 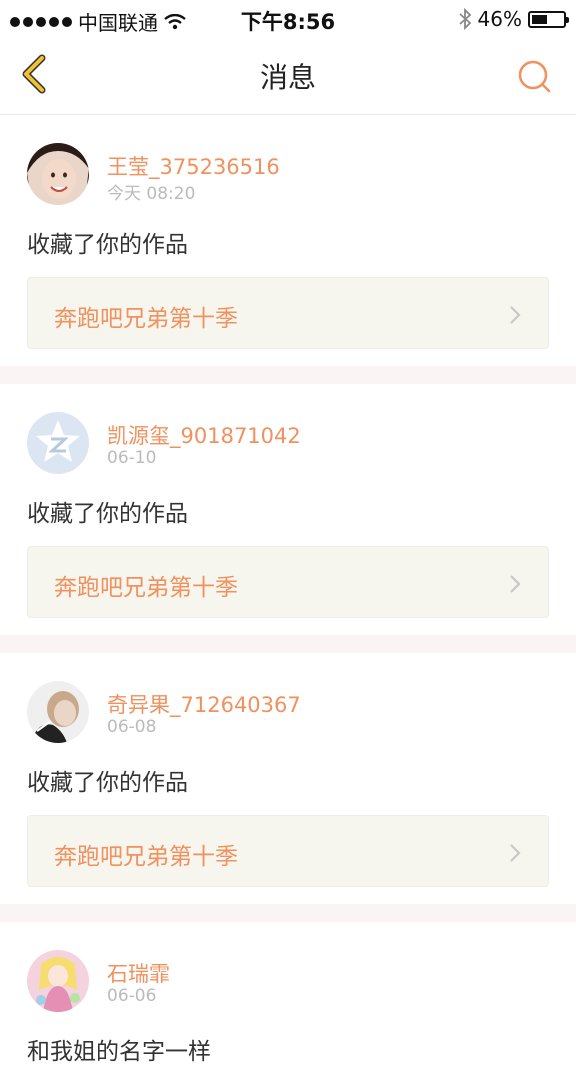 I want to click on message-header: 凯源玺_901871042 06-10, so click(x=288, y=429).